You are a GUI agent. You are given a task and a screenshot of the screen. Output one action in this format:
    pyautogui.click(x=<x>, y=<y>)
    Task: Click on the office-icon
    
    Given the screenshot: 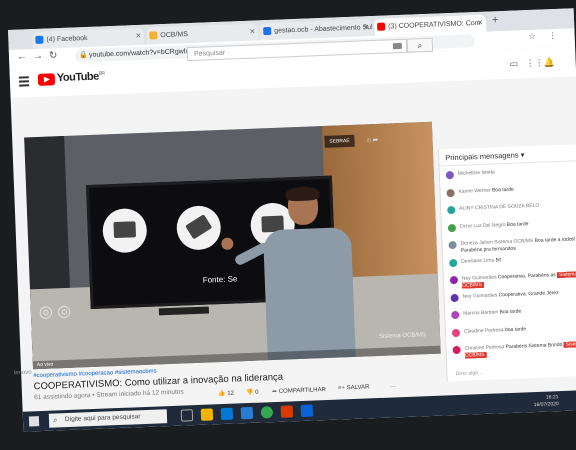 What is the action you would take?
    pyautogui.click(x=287, y=411)
    